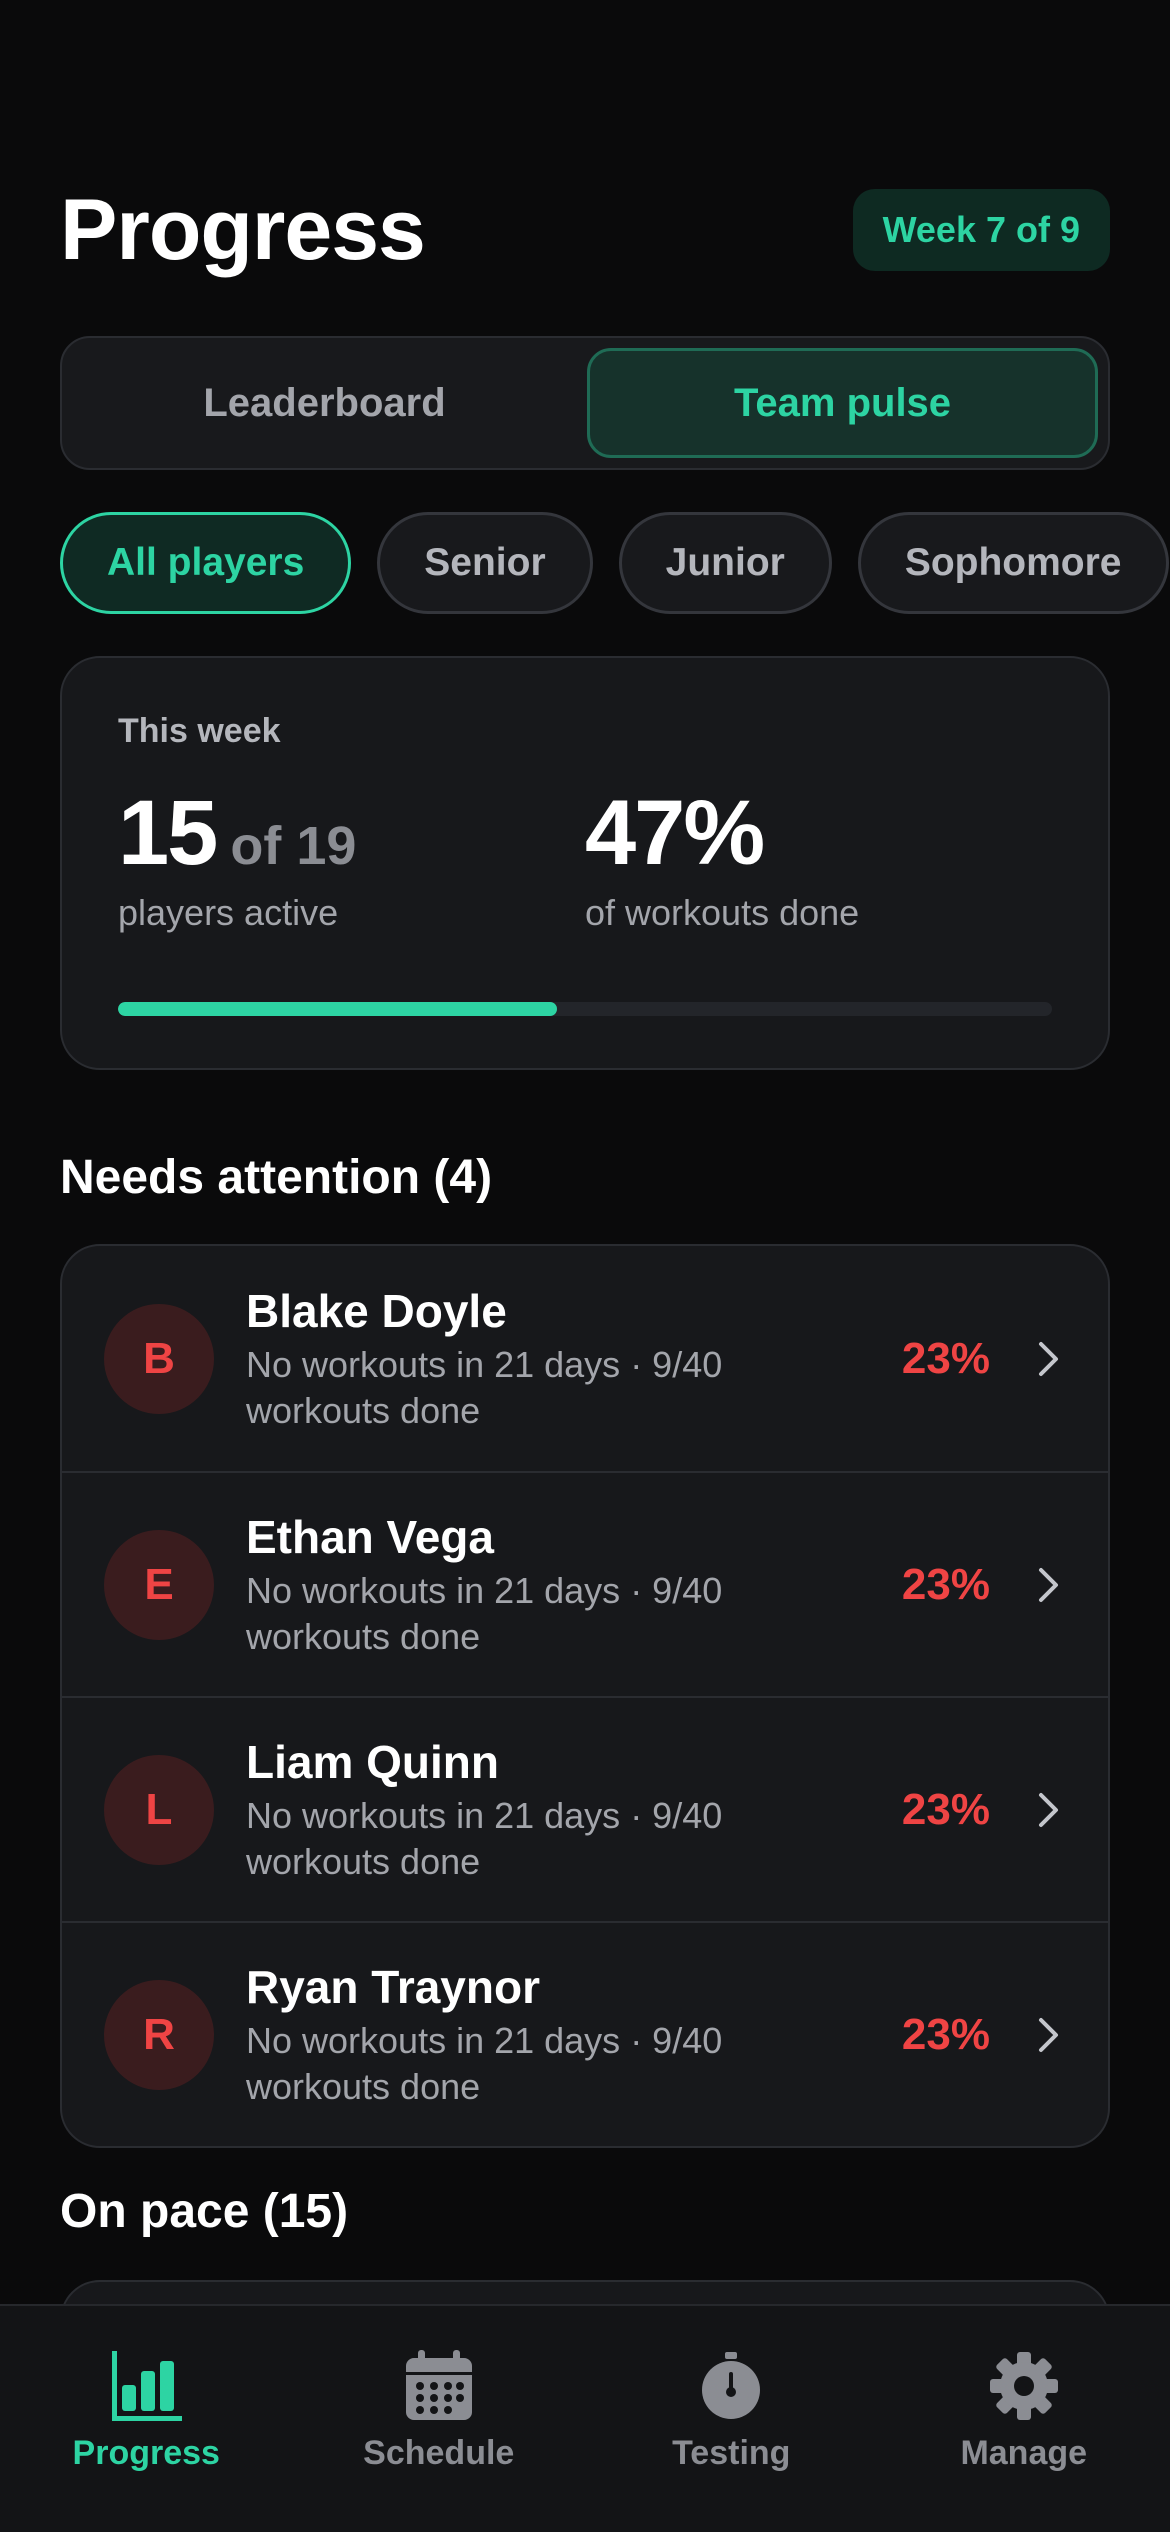 The height and width of the screenshot is (2532, 1170). What do you see at coordinates (293, 846) in the screenshot?
I see `players-total: of 19` at bounding box center [293, 846].